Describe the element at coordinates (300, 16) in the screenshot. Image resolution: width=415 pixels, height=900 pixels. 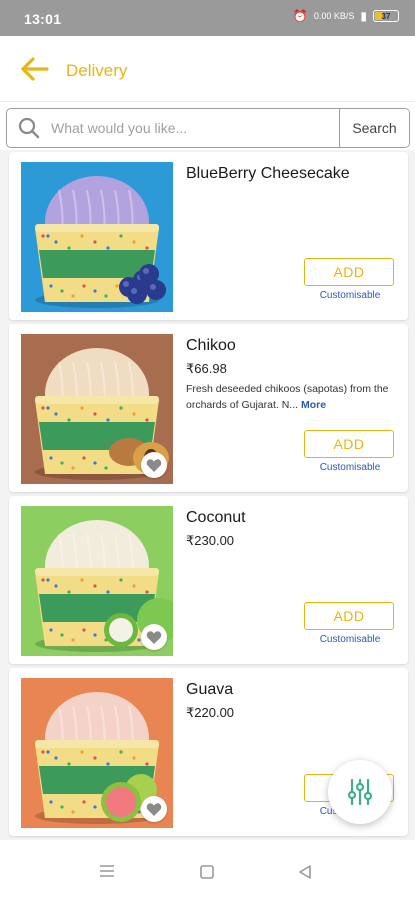
I see `alarm-icon: ⏰` at that location.